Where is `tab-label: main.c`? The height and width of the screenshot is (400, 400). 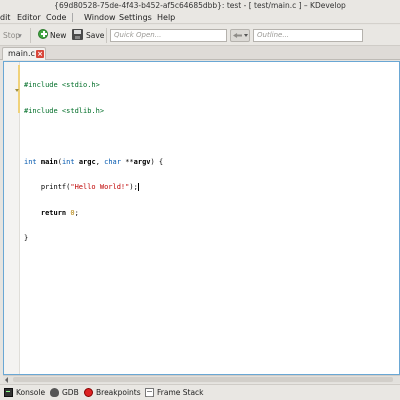
tab-label: main.c is located at coordinates (21, 53).